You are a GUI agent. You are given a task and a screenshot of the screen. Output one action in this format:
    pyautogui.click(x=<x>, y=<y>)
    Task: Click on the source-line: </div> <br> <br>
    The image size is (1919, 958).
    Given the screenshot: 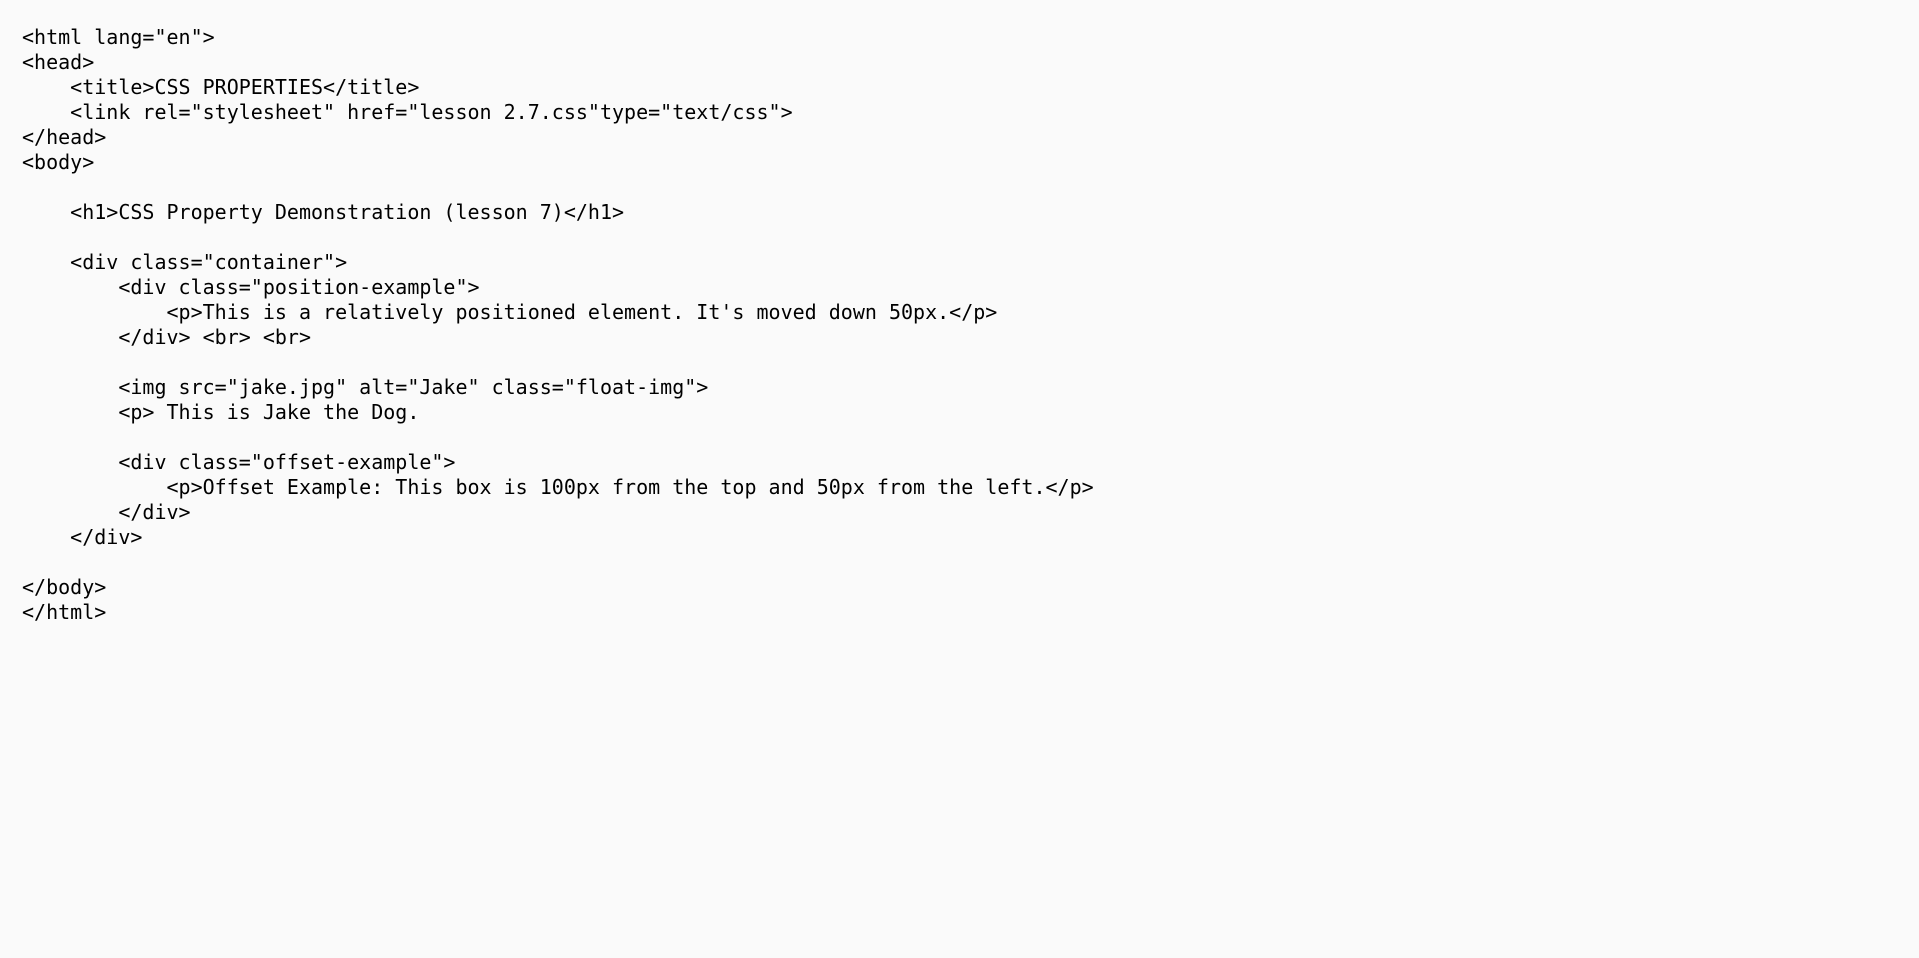 What is the action you would take?
    pyautogui.click(x=166, y=337)
    